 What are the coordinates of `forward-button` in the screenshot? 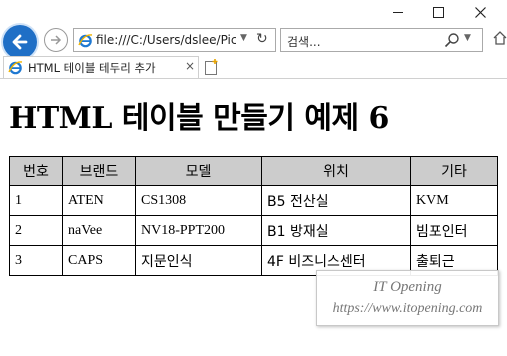 It's located at (56, 40).